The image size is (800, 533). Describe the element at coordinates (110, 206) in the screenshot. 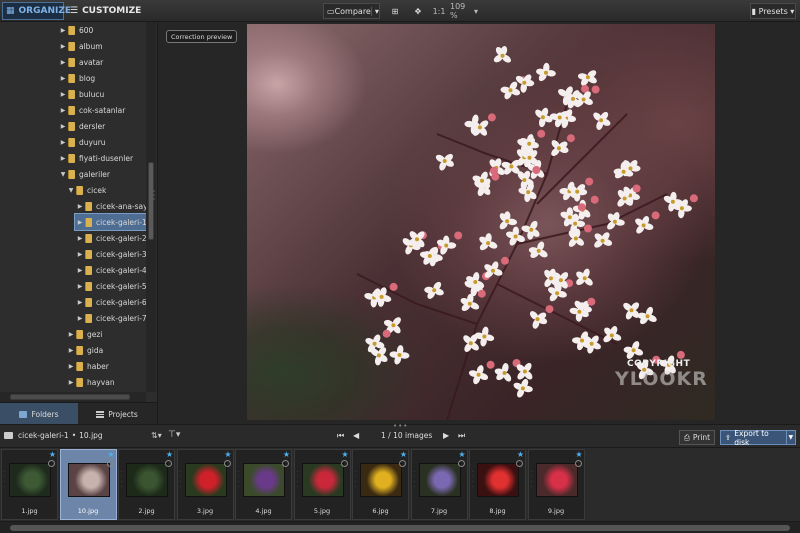

I see `tree-item-cicek-ana-sayfa: ▶ cicek-ana-sayfa` at that location.